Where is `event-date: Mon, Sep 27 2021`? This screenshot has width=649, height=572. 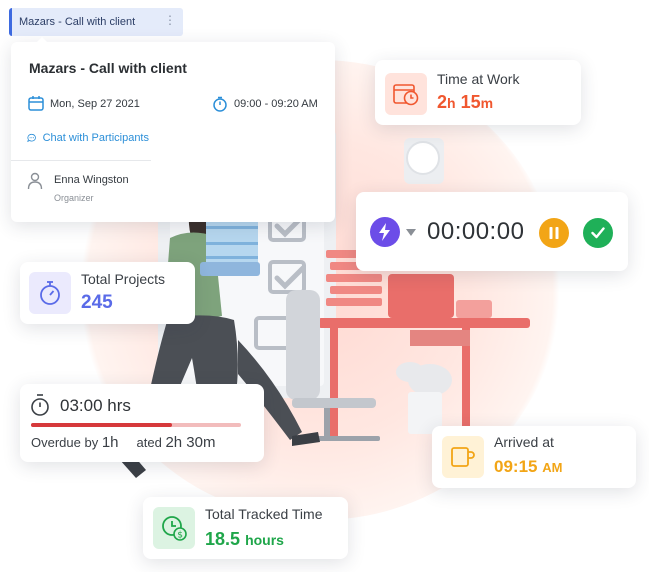
event-date: Mon, Sep 27 2021 is located at coordinates (95, 103).